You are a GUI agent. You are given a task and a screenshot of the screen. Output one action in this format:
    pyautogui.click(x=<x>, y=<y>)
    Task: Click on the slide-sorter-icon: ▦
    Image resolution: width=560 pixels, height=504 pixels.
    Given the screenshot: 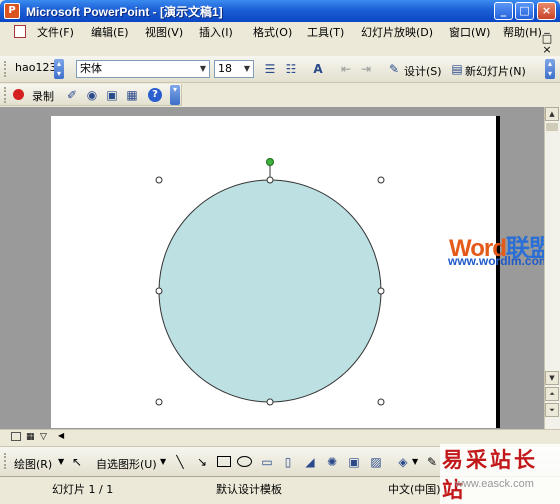 What is the action you would take?
    pyautogui.click(x=30, y=437)
    